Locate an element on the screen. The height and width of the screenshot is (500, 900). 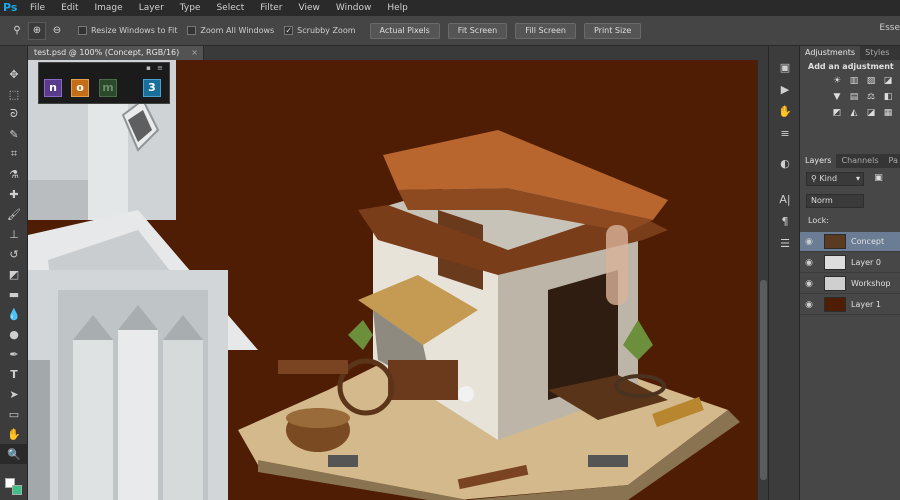
app-logo: Ps is located at coordinates (10, 7).